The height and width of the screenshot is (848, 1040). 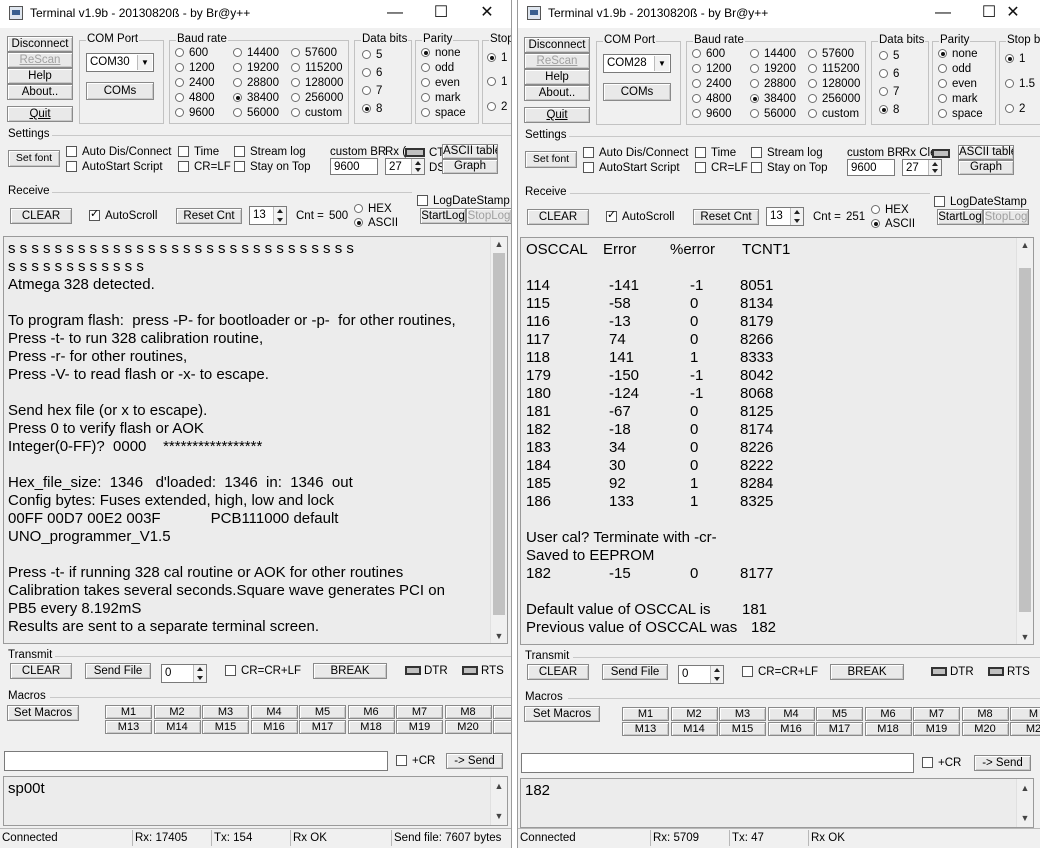 What do you see at coordinates (198, 152) in the screenshot?
I see `time-check: Time` at bounding box center [198, 152].